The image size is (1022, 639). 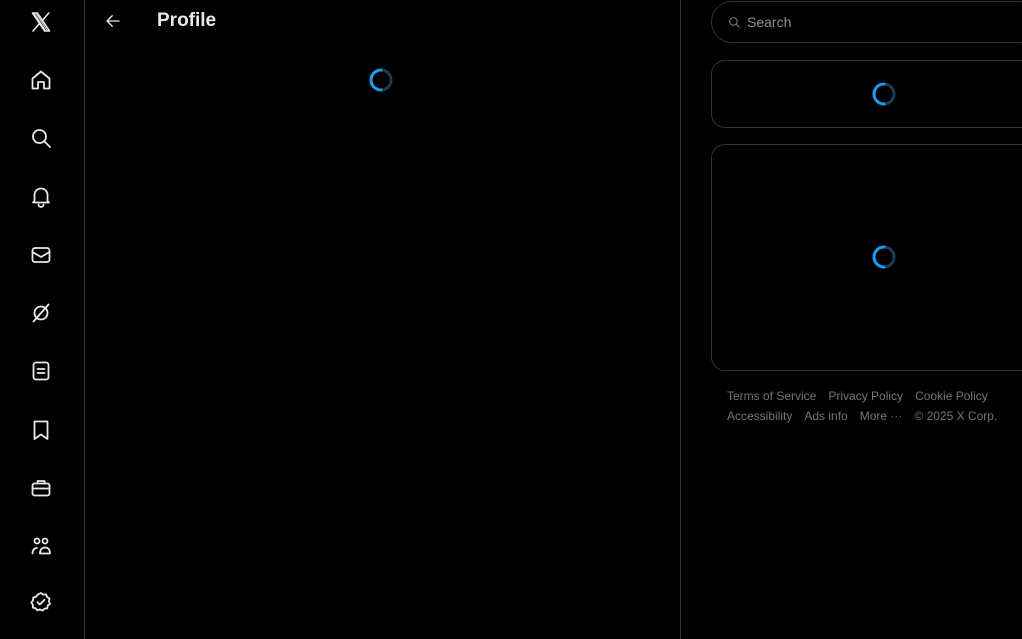 I want to click on premium-panel, so click(x=866, y=94).